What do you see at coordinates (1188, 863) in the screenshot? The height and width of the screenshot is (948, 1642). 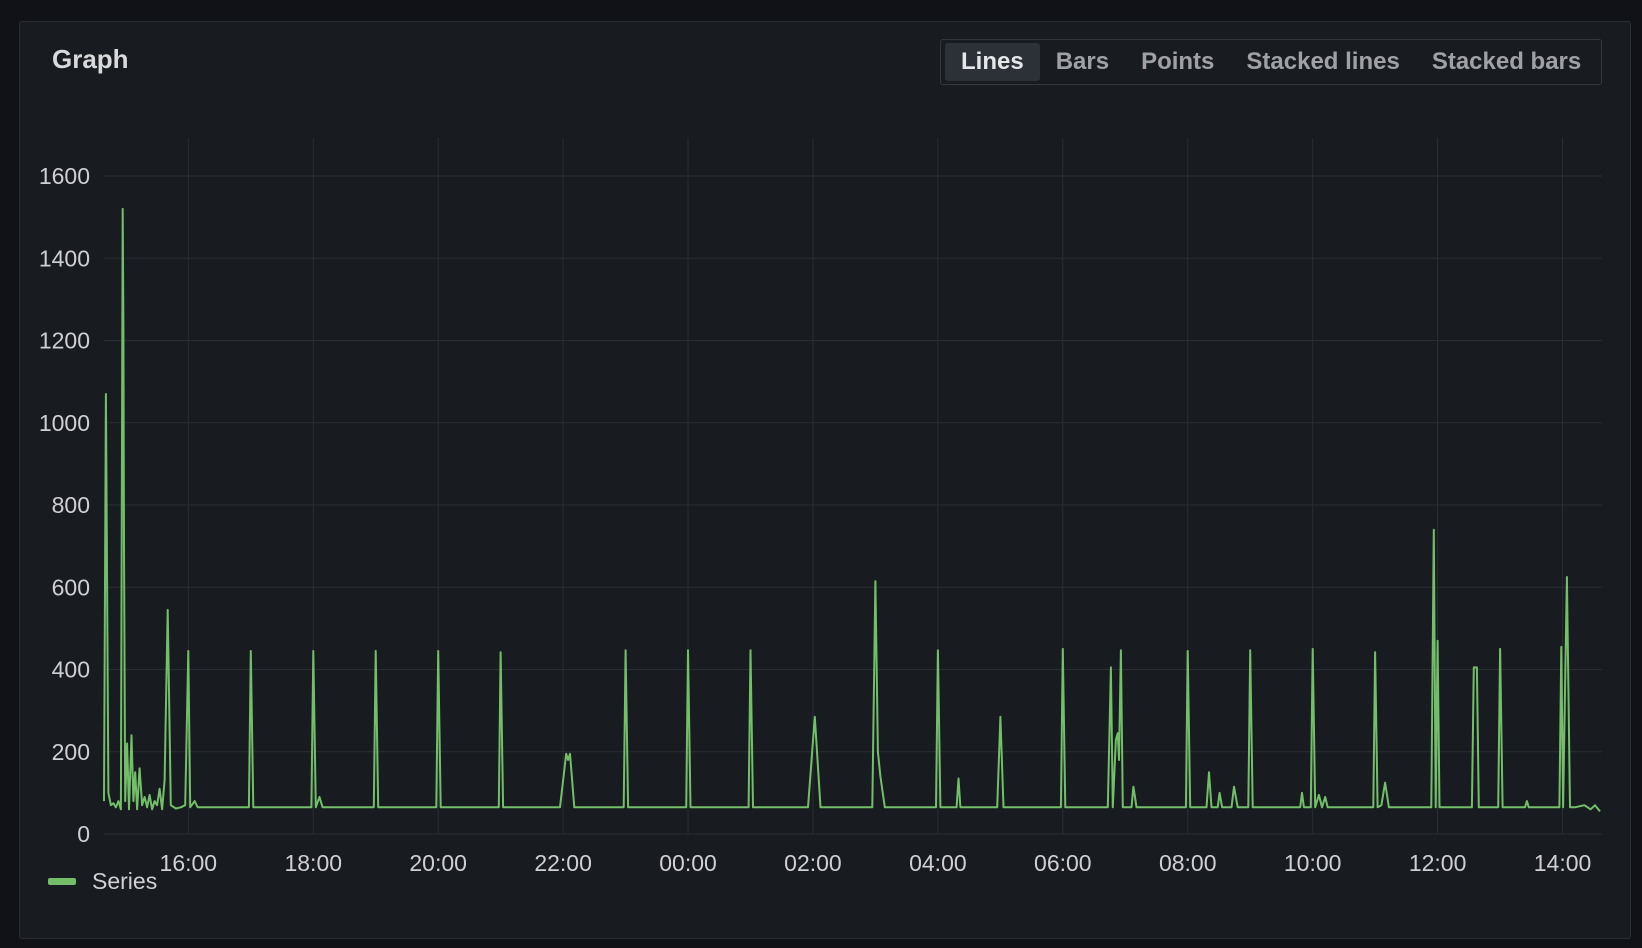 I see `x-tick-label: 08:00` at bounding box center [1188, 863].